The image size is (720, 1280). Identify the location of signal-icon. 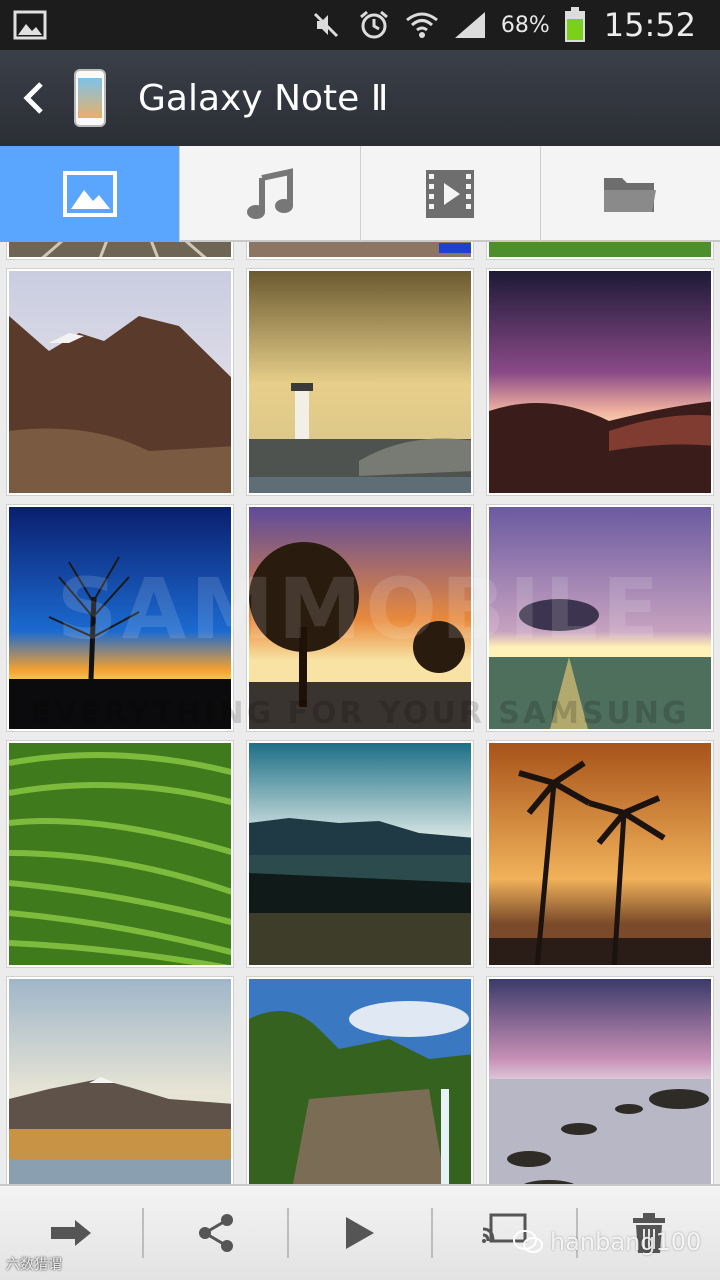
(470, 25).